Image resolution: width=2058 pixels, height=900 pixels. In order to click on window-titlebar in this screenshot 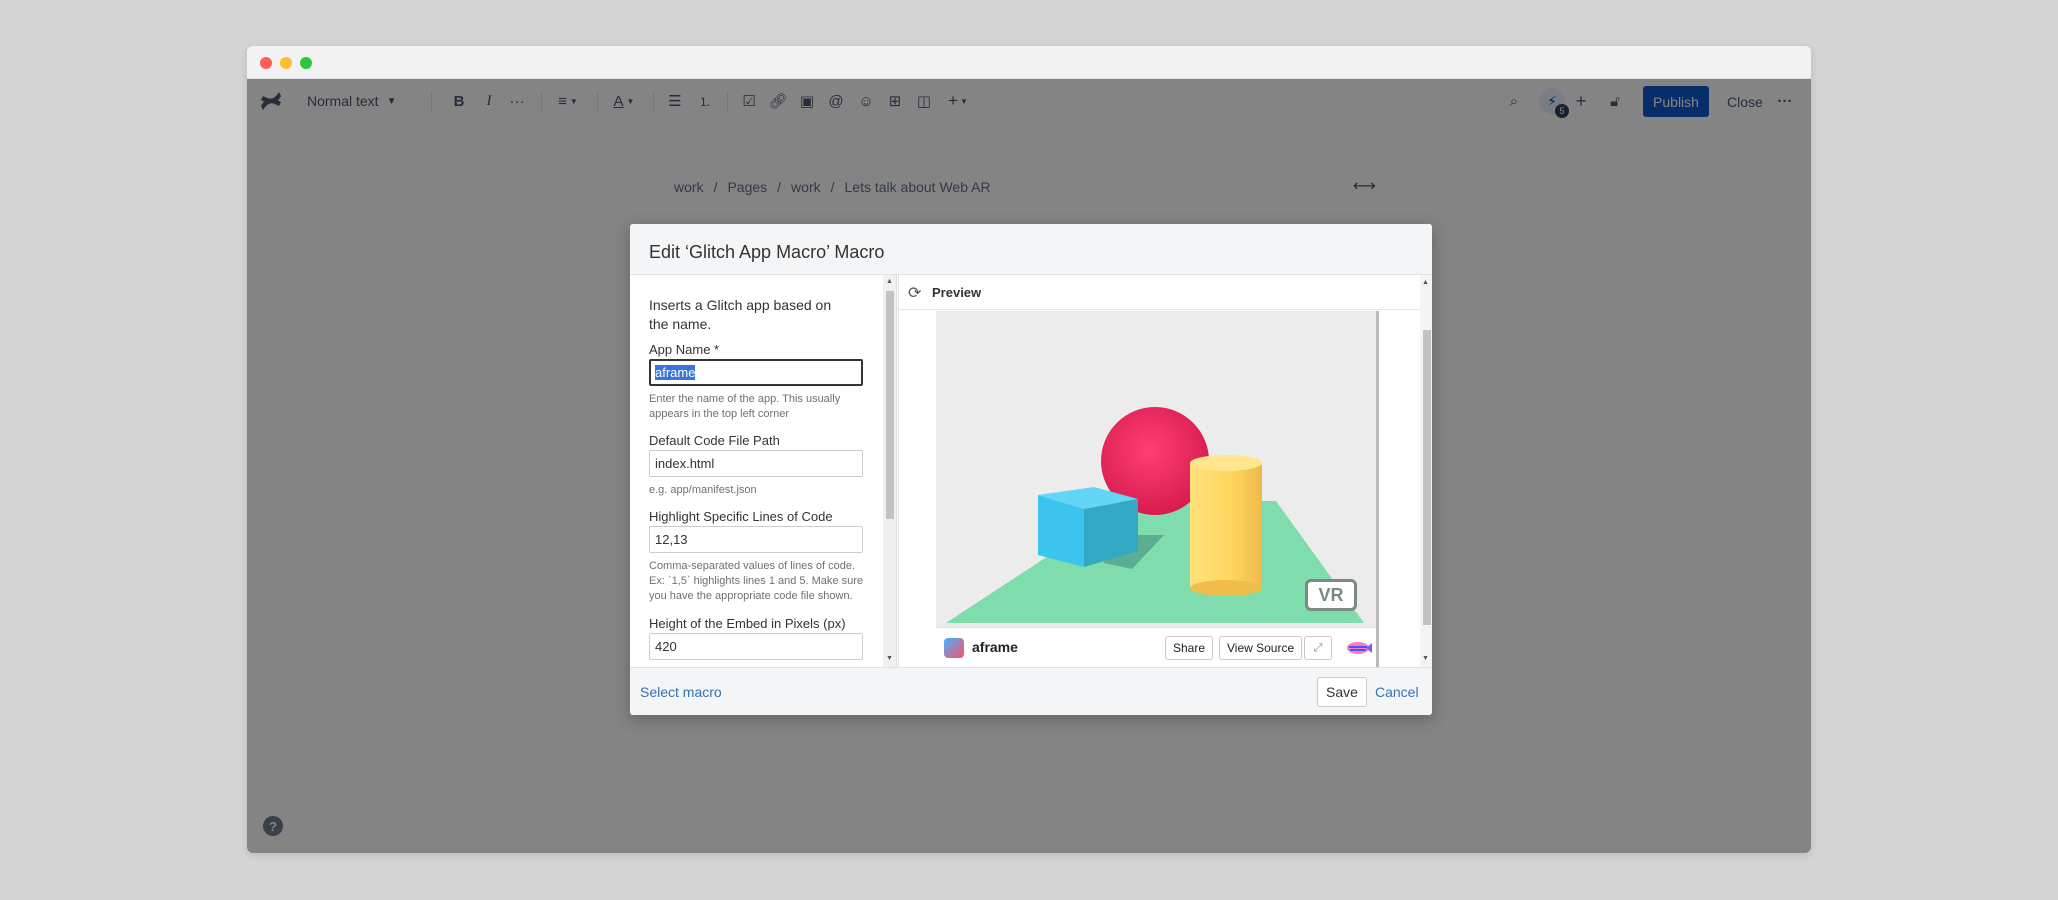, I will do `click(1029, 62)`.